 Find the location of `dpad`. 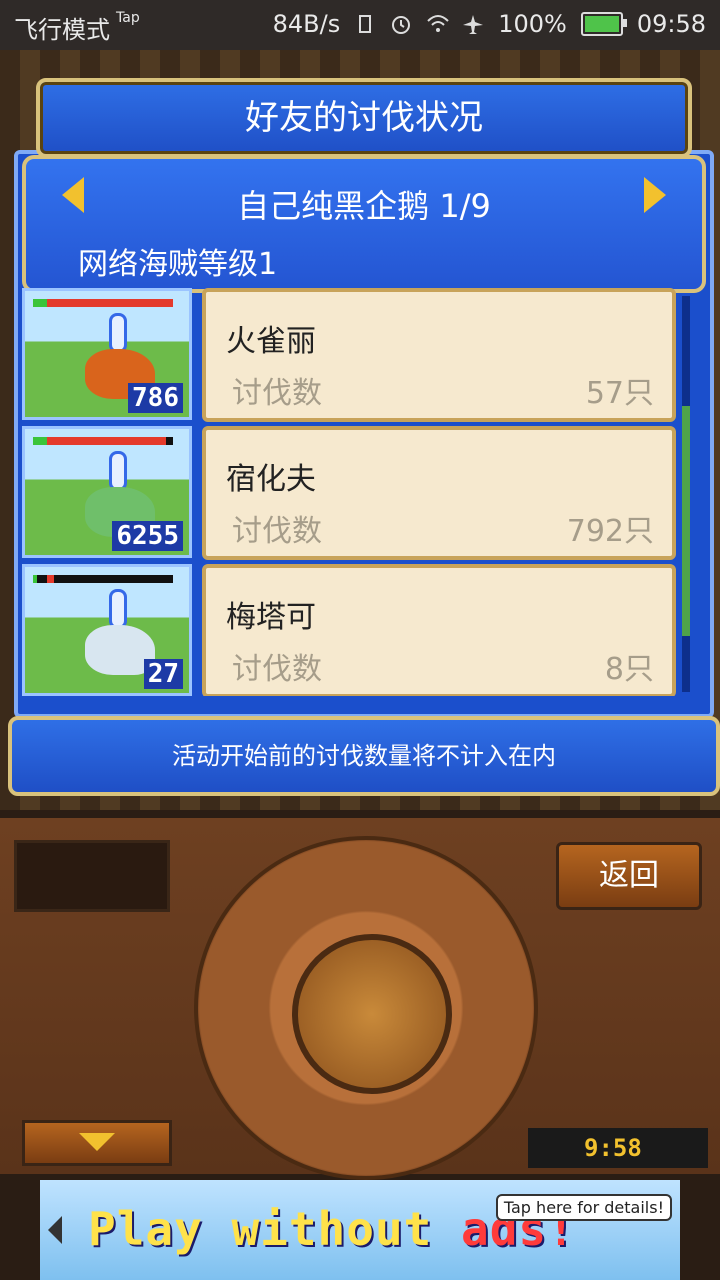

dpad is located at coordinates (366, 1008).